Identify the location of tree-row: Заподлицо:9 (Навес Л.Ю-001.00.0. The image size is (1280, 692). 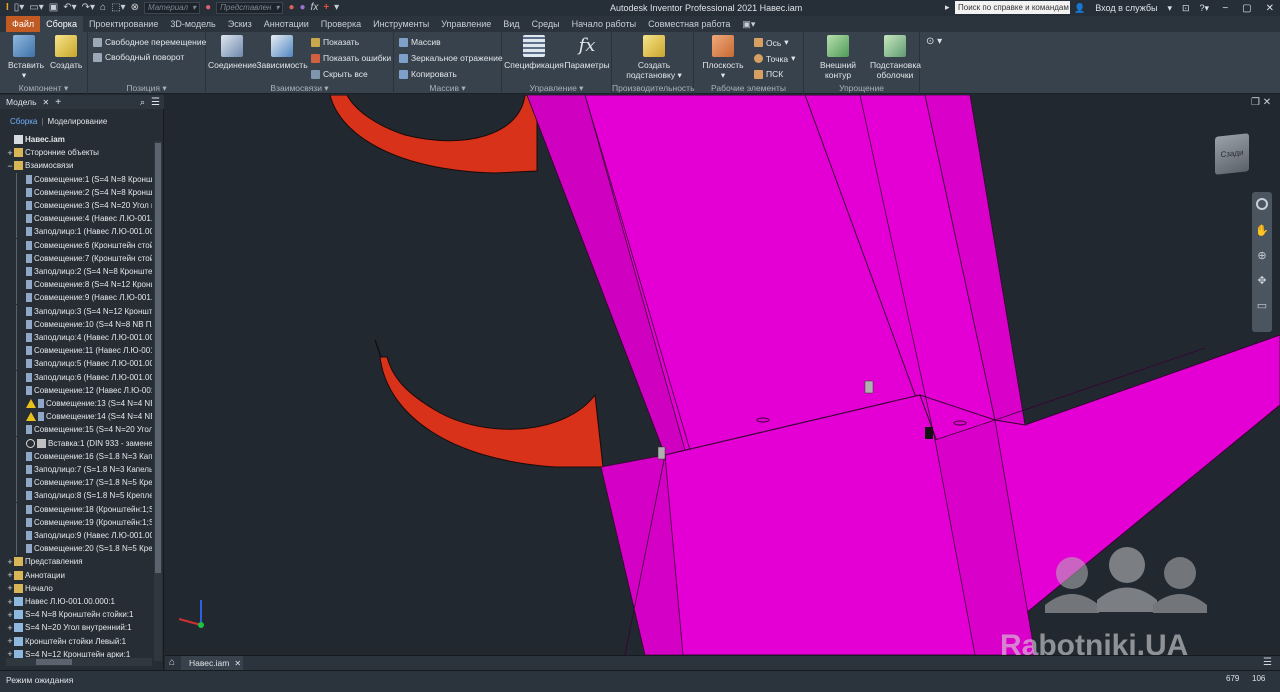
(84, 535).